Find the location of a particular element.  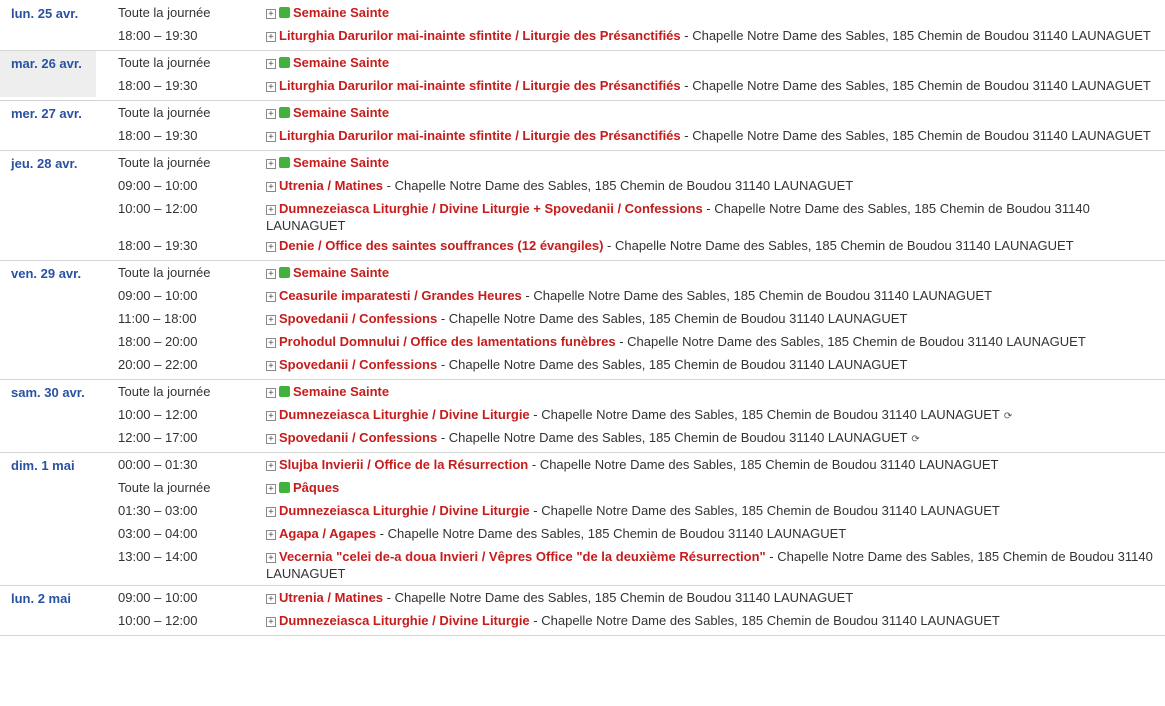

event-time: 10:00 – 12:00 is located at coordinates (158, 620).